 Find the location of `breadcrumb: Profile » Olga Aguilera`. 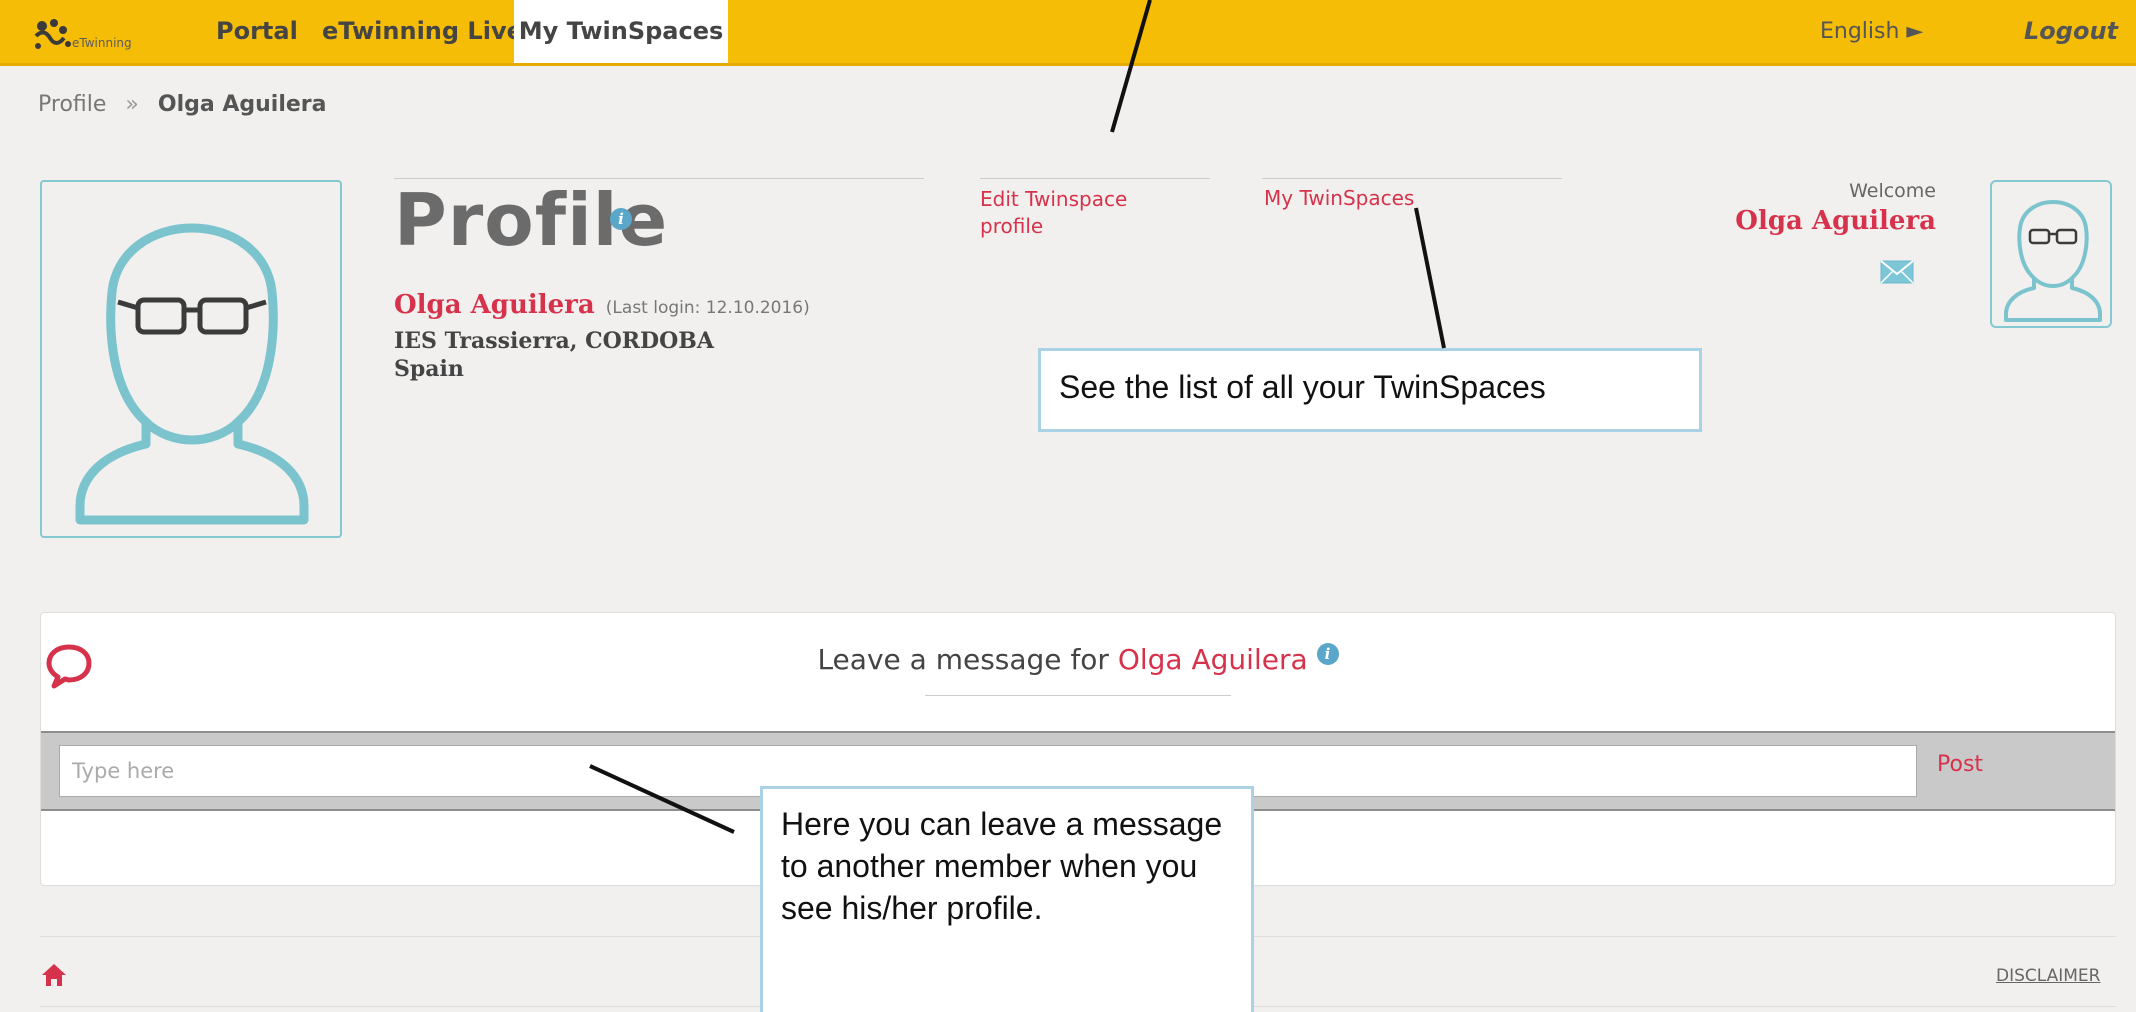

breadcrumb: Profile » Olga Aguilera is located at coordinates (182, 104).